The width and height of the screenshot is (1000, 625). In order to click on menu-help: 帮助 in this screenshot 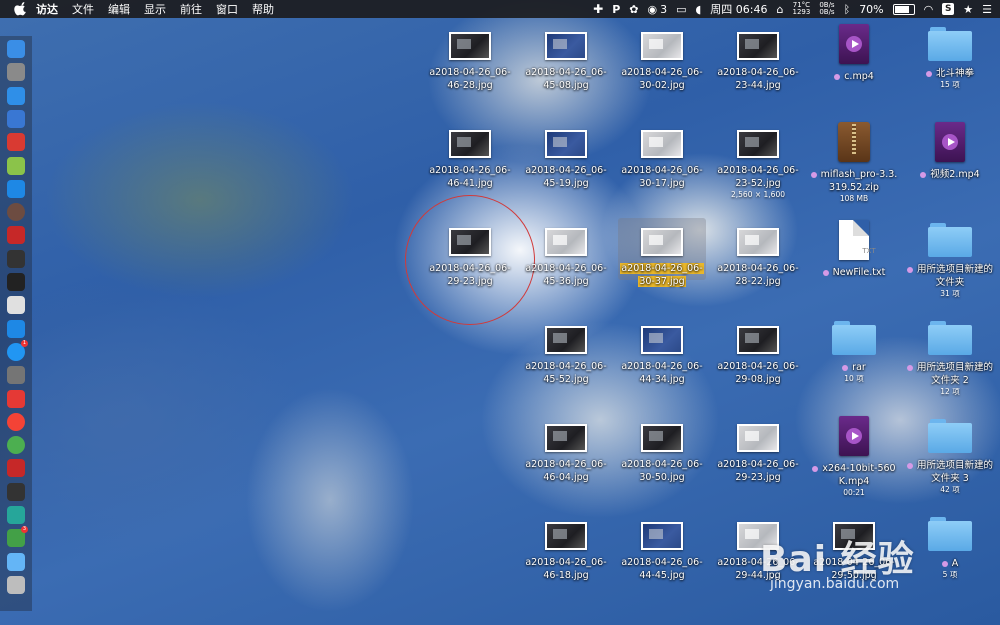, I will do `click(263, 9)`.